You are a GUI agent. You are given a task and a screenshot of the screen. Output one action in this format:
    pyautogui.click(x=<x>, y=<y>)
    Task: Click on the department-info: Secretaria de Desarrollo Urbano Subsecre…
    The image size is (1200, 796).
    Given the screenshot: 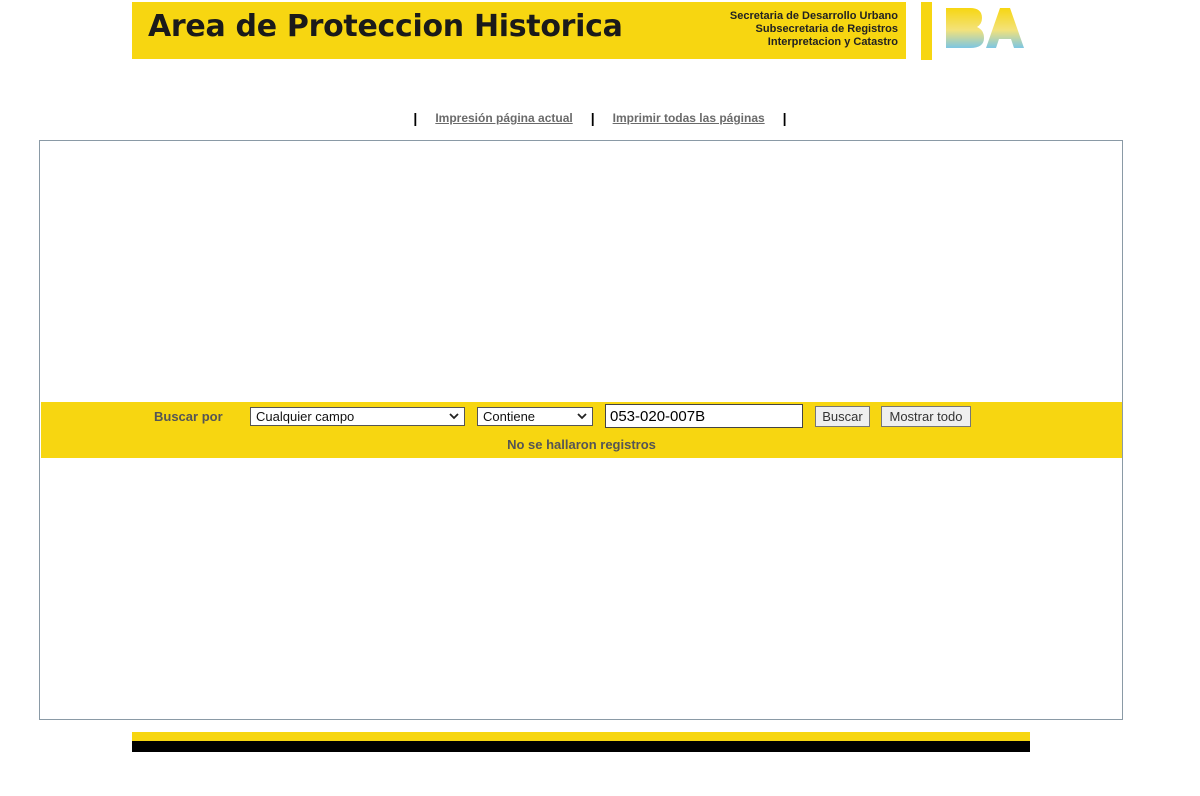 What is the action you would take?
    pyautogui.click(x=814, y=29)
    